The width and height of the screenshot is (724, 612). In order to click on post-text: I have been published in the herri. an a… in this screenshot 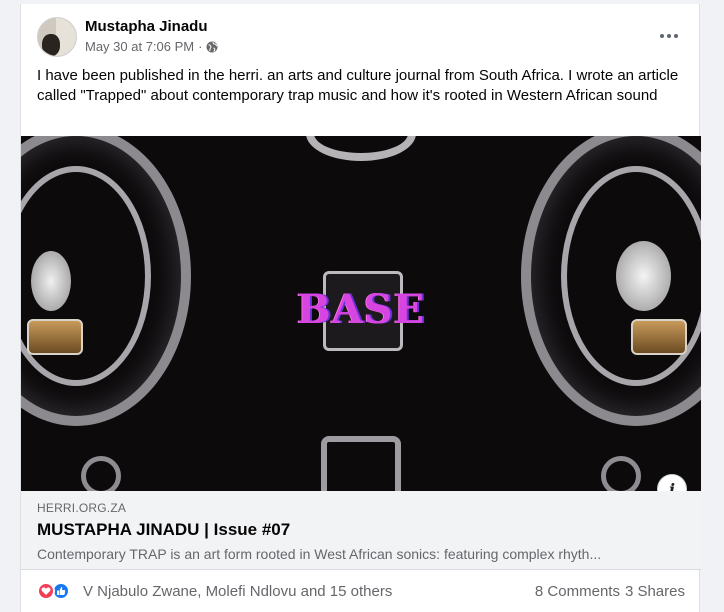, I will do `click(358, 85)`.